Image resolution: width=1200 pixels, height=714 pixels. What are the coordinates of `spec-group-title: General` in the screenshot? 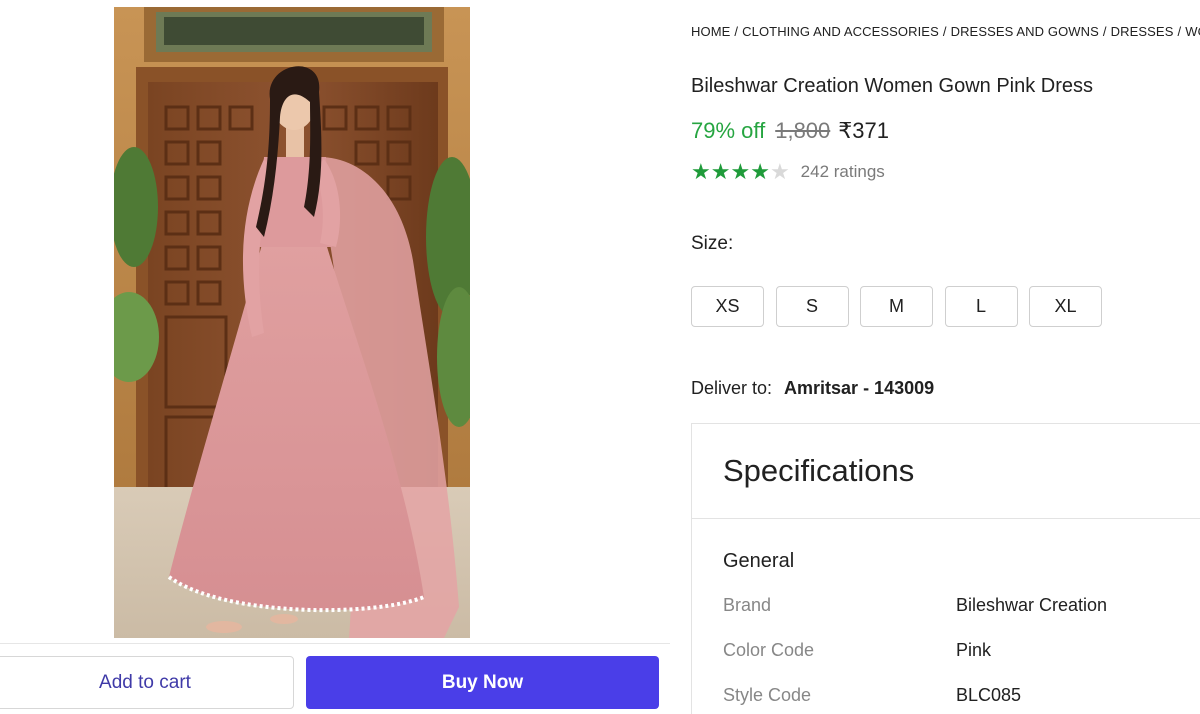 It's located at (759, 561).